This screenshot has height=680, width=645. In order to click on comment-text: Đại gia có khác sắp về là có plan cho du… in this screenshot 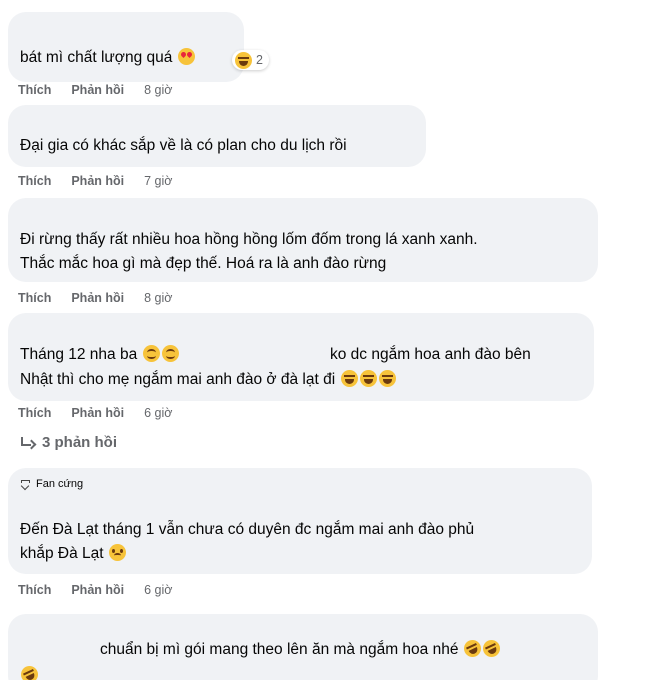, I will do `click(183, 145)`.